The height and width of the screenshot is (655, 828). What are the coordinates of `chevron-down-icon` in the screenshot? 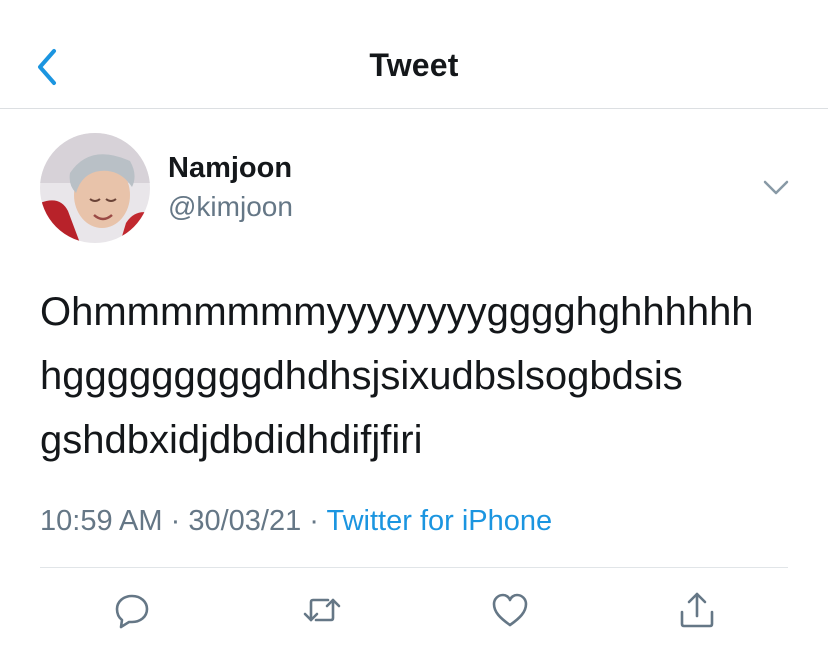 It's located at (776, 187).